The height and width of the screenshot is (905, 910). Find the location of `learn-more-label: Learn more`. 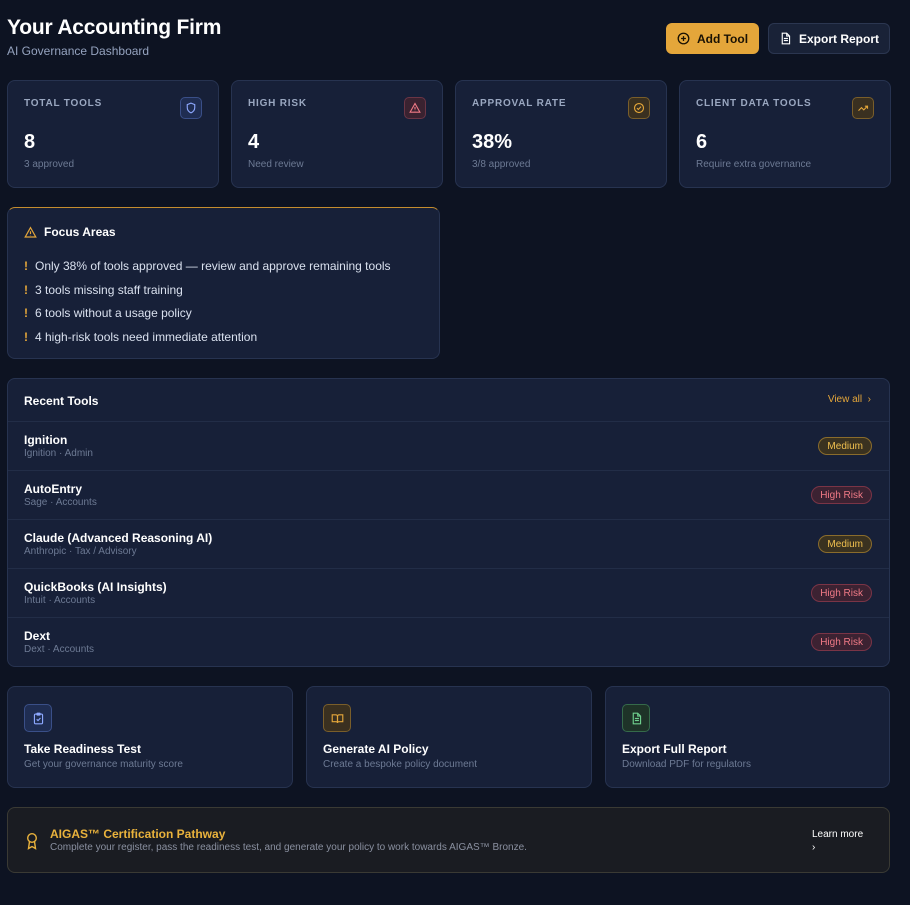

learn-more-label: Learn more is located at coordinates (838, 834).